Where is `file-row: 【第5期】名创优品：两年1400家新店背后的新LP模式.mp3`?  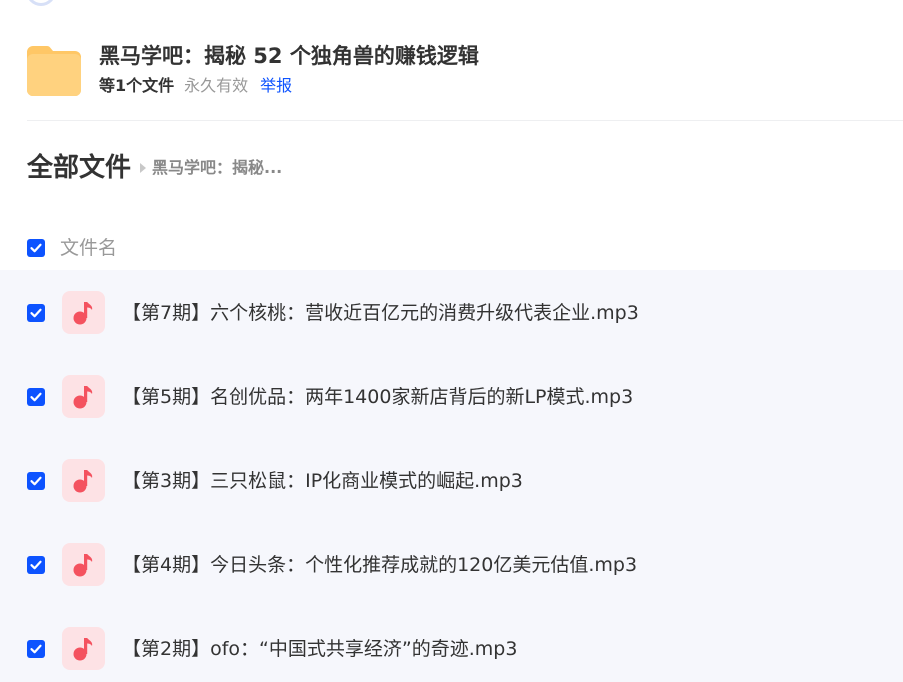 file-row: 【第5期】名创优品：两年1400家新店背后的新LP模式.mp3 is located at coordinates (451, 396).